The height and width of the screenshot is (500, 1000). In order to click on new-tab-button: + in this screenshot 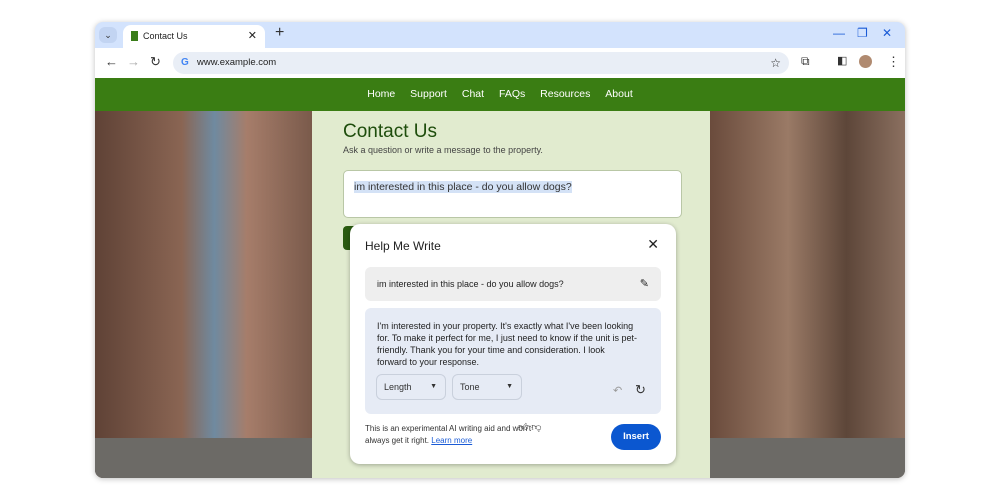, I will do `click(279, 33)`.